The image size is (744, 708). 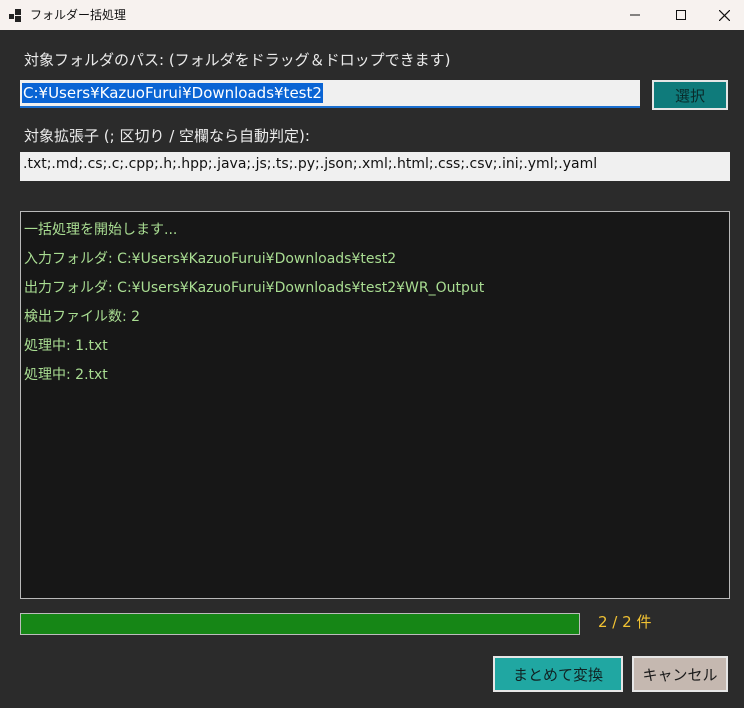 I want to click on folder-path-value: C:¥Users¥KazuoFurui¥Downloads¥test2, so click(x=172, y=93).